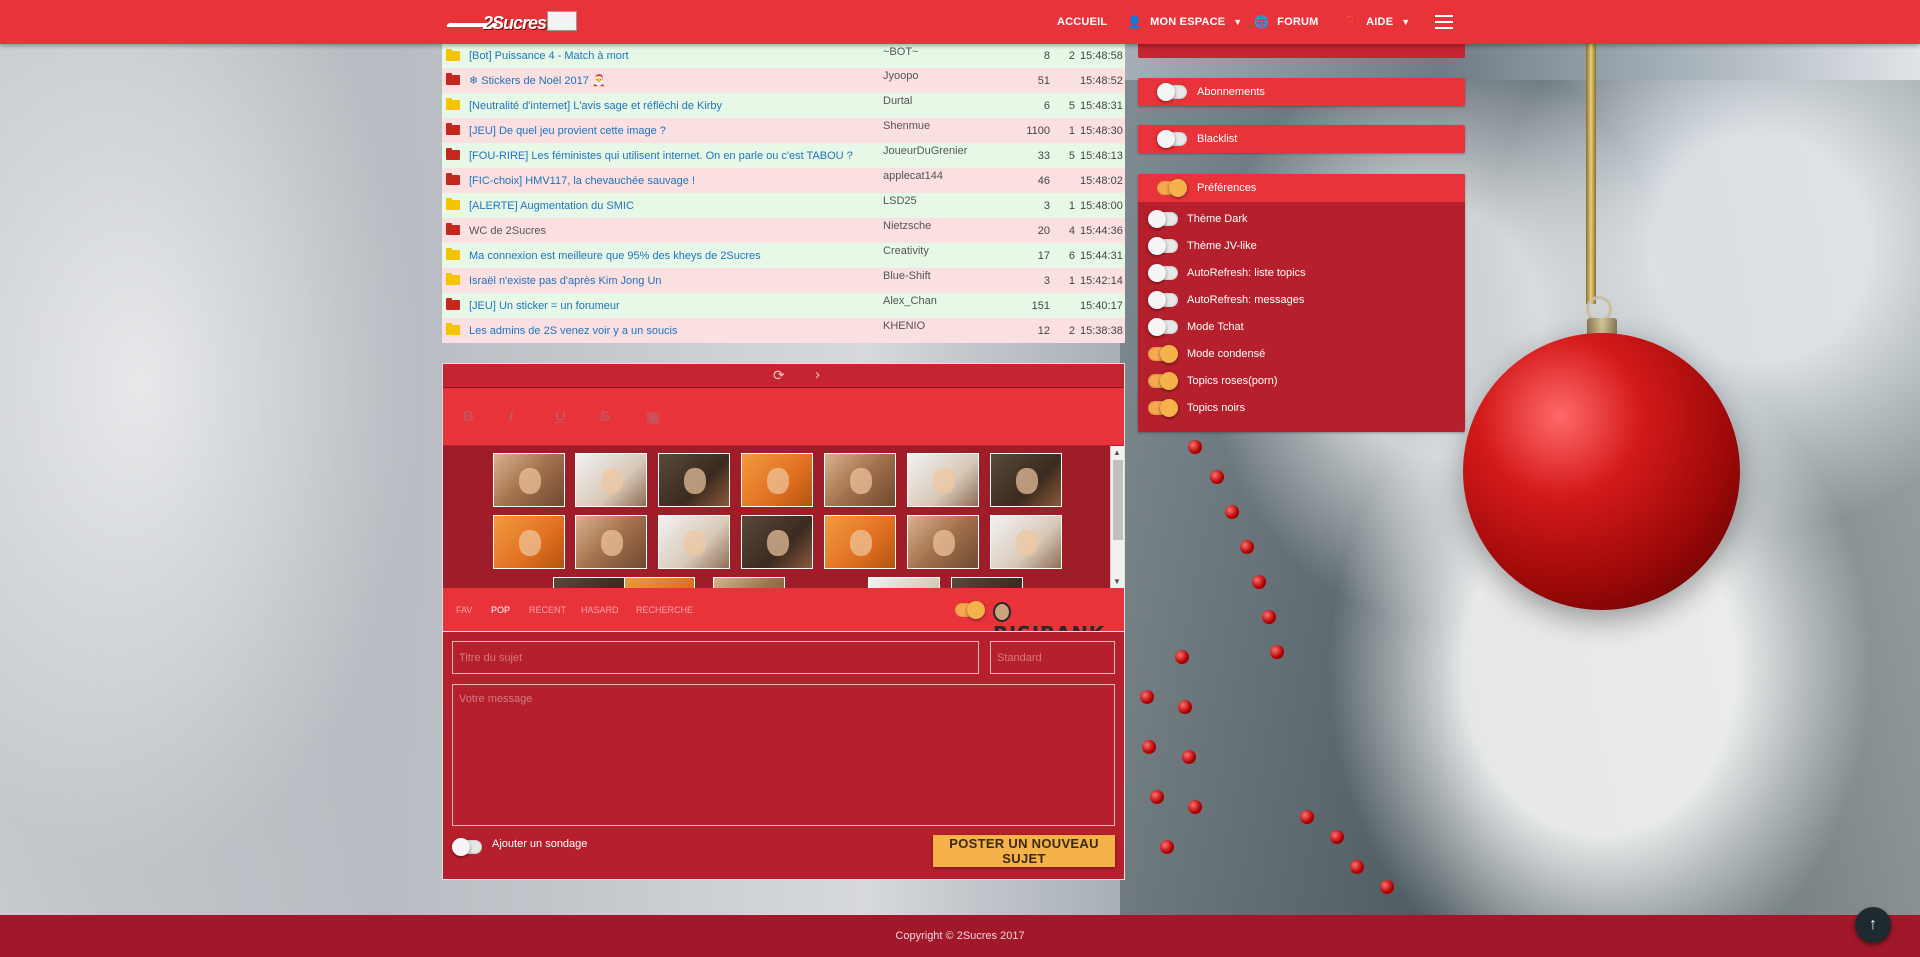  I want to click on preference-row: Mode Tchat, so click(1301, 327).